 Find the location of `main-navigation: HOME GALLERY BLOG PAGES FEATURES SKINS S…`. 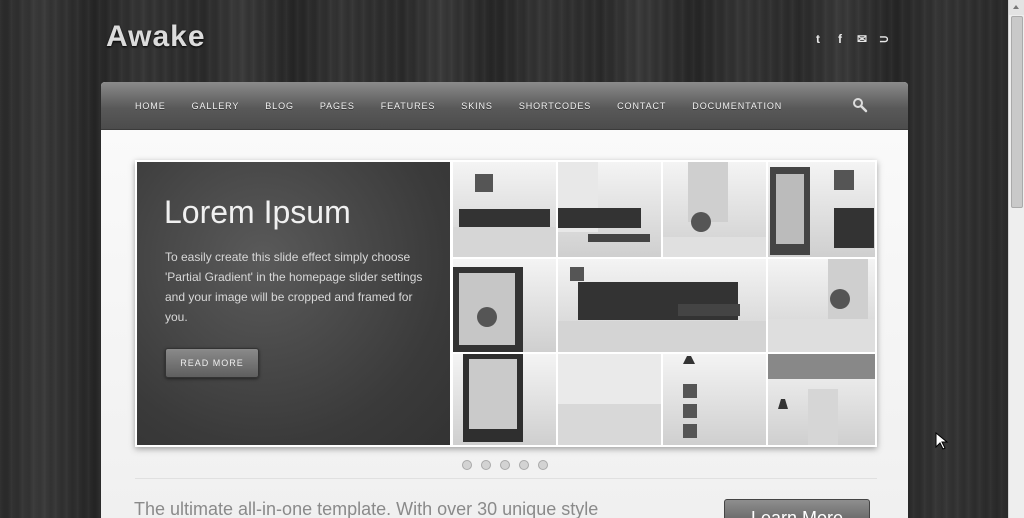

main-navigation: HOME GALLERY BLOG PAGES FEATURES SKINS S… is located at coordinates (504, 106).